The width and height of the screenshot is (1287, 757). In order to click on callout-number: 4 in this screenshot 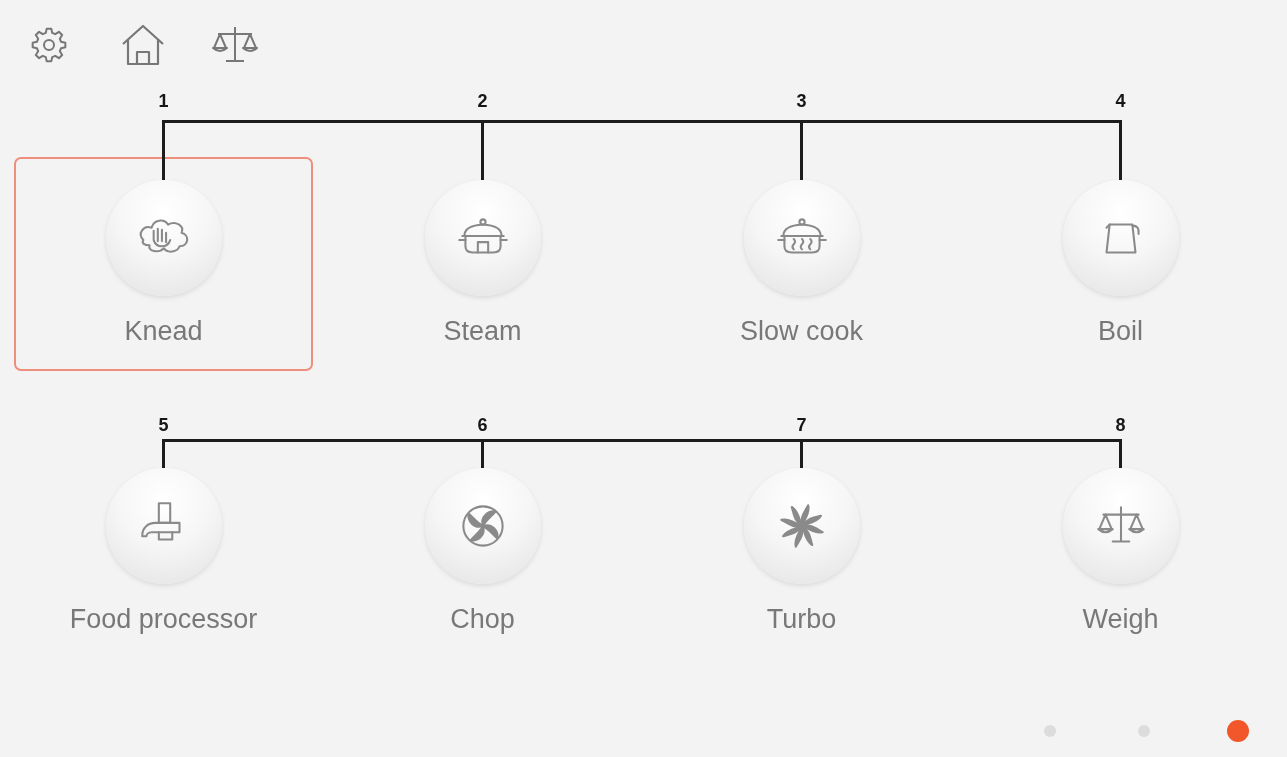, I will do `click(1120, 101)`.